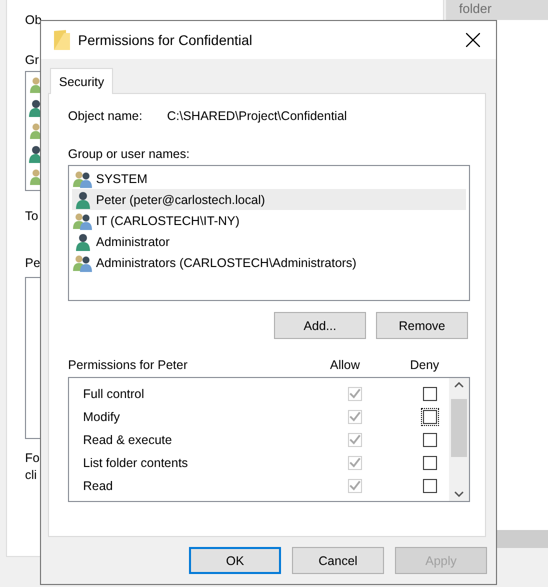  What do you see at coordinates (459, 385) in the screenshot?
I see `scroll-up-icon` at bounding box center [459, 385].